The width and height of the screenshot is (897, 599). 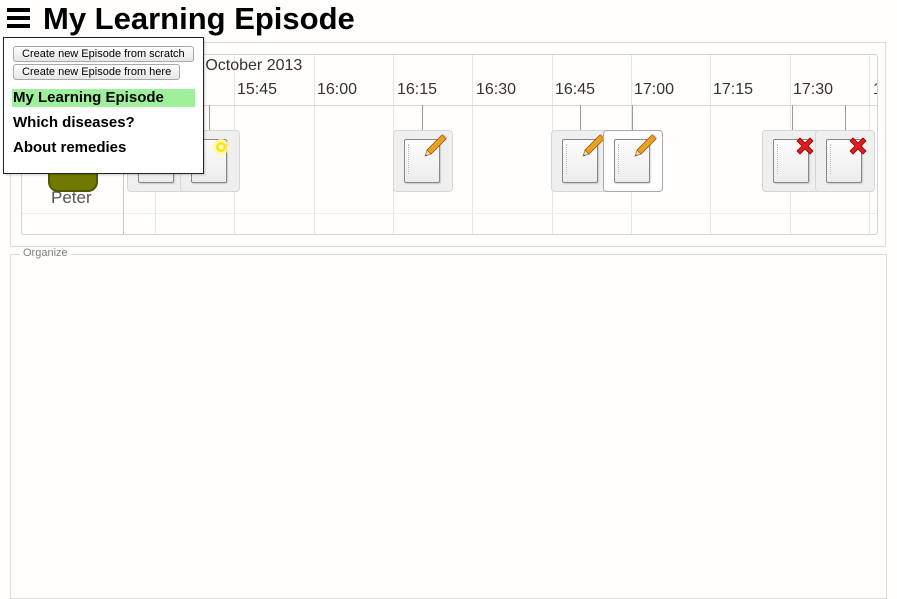 What do you see at coordinates (417, 89) in the screenshot?
I see `time-label: 16:15` at bounding box center [417, 89].